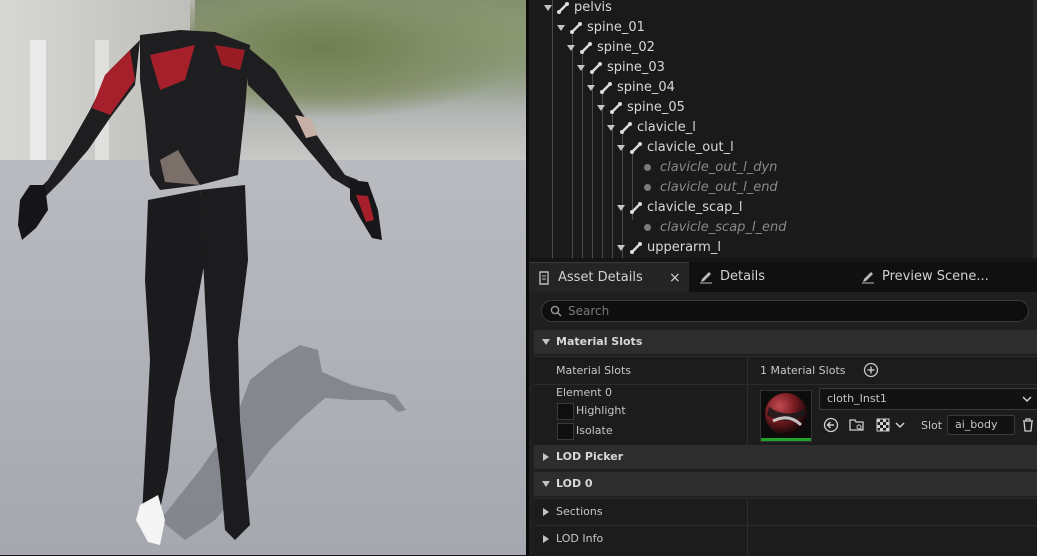 This screenshot has height=556, width=1037. What do you see at coordinates (857, 425) in the screenshot?
I see `browse-asset-icon` at bounding box center [857, 425].